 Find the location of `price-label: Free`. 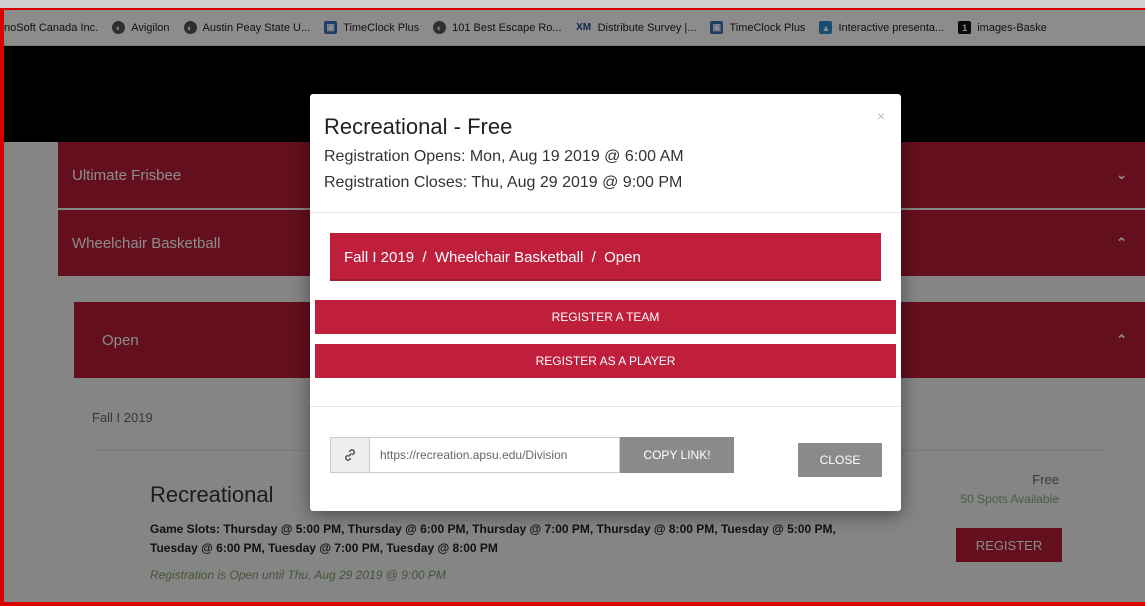

price-label: Free is located at coordinates (1045, 479).